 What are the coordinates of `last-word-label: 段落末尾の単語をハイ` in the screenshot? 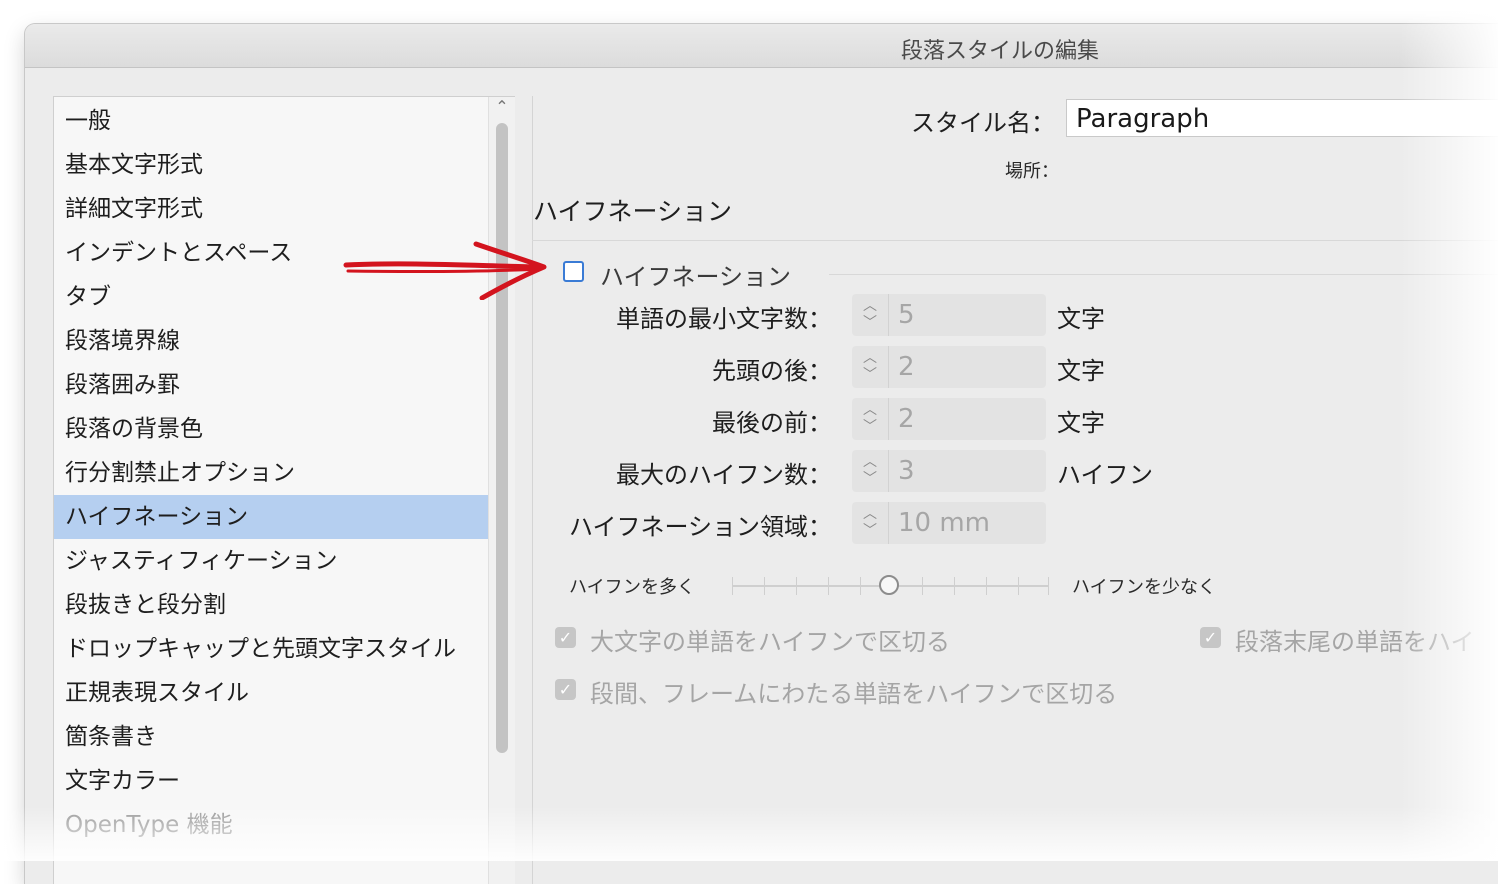 It's located at (1355, 639).